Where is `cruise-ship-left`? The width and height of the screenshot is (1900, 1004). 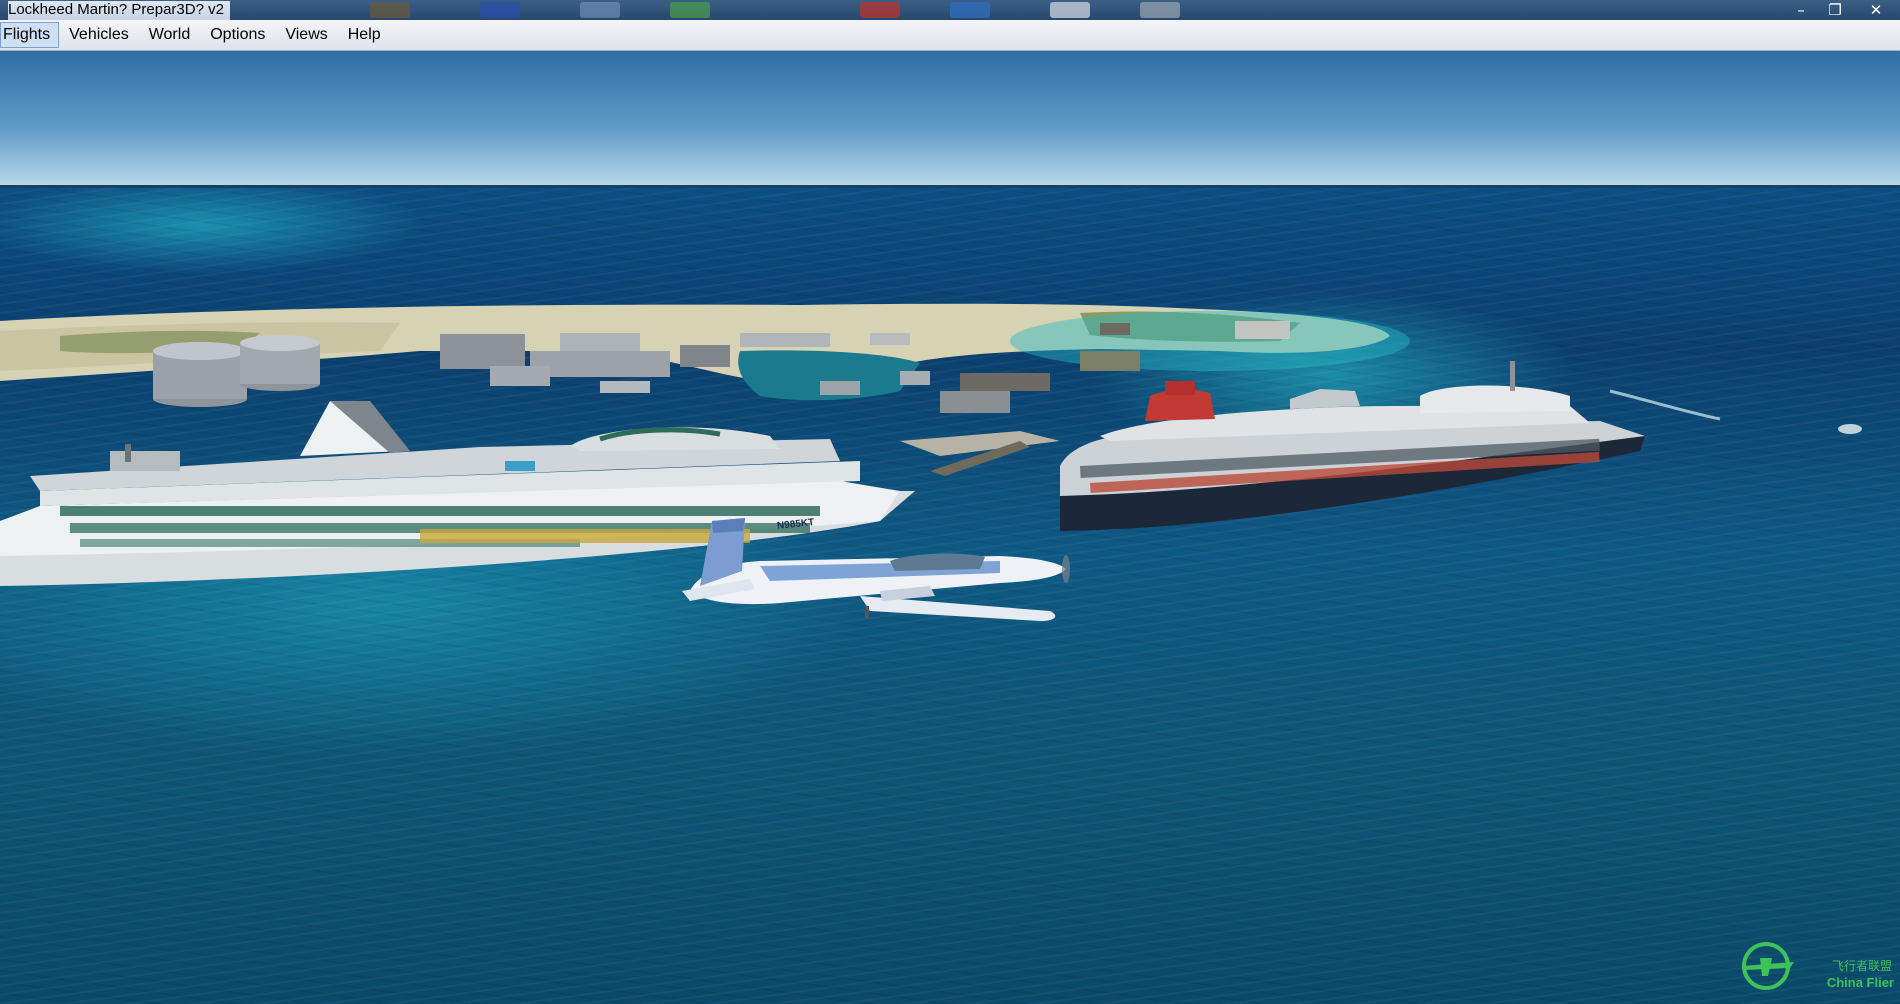
cruise-ship-left is located at coordinates (457, 493).